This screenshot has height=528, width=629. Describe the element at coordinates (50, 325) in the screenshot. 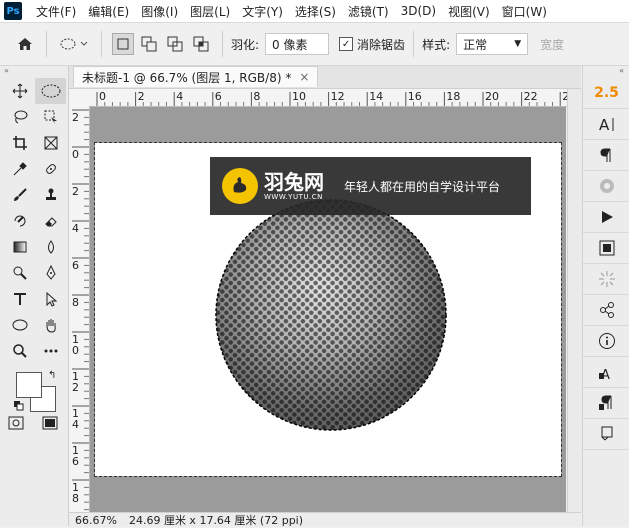

I see `hand-tool-icon` at that location.